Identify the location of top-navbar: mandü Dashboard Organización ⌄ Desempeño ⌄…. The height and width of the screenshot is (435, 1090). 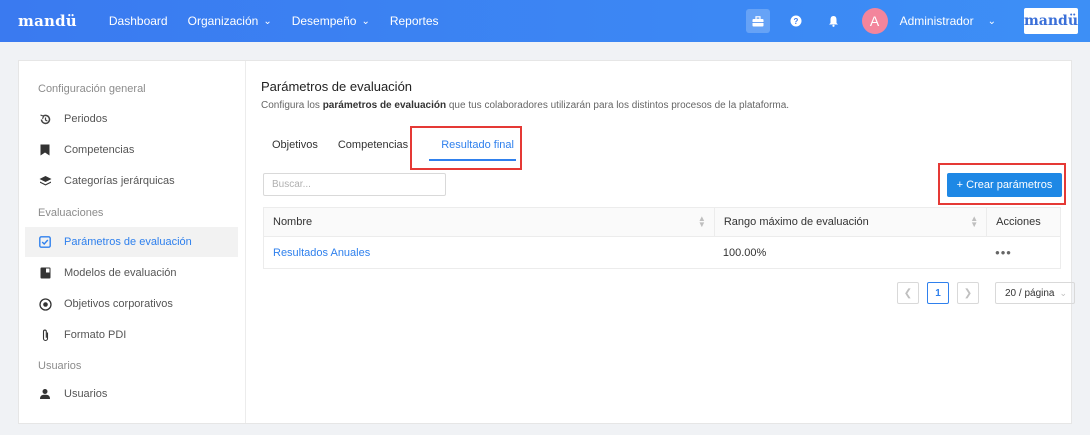
(545, 21).